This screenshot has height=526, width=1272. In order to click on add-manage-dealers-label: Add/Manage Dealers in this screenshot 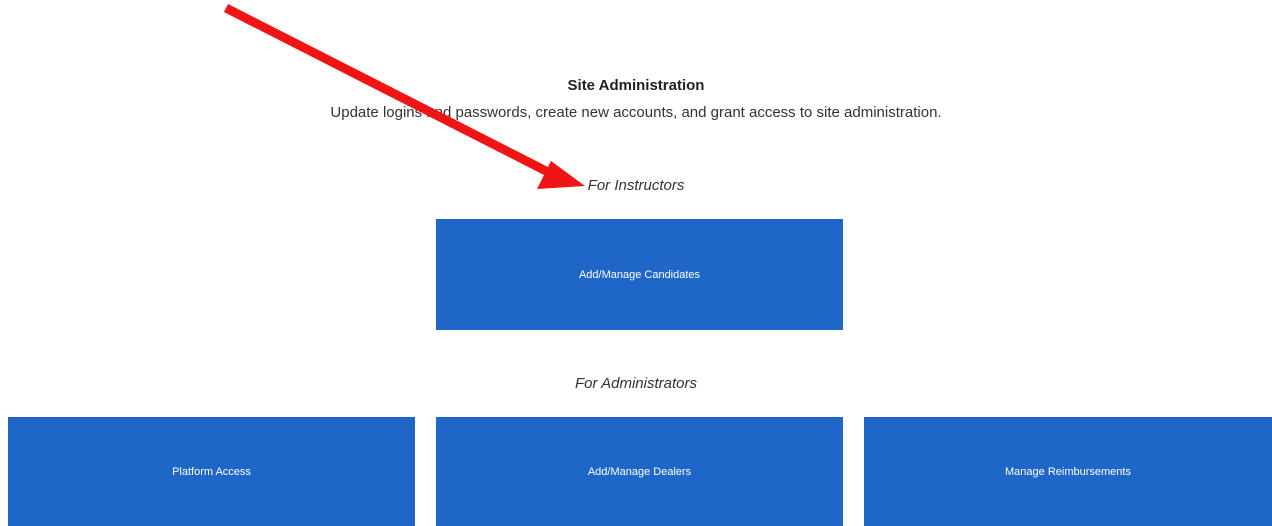, I will do `click(639, 471)`.